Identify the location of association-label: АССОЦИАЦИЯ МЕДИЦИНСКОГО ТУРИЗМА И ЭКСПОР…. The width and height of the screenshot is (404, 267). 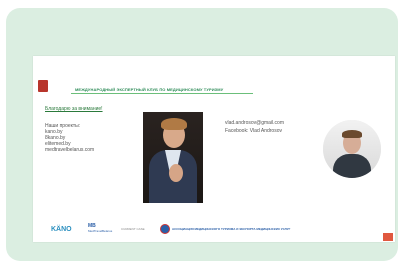
(231, 229).